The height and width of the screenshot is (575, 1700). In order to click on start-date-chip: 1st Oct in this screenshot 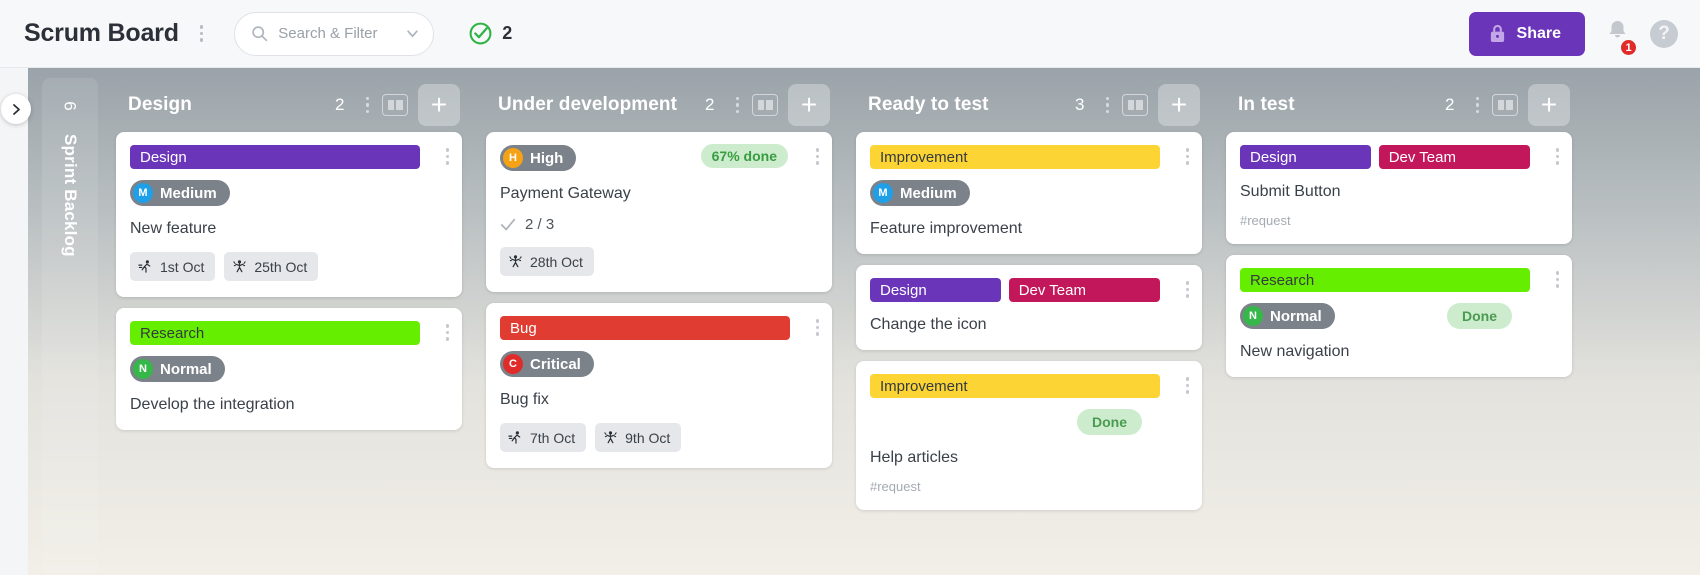, I will do `click(173, 266)`.